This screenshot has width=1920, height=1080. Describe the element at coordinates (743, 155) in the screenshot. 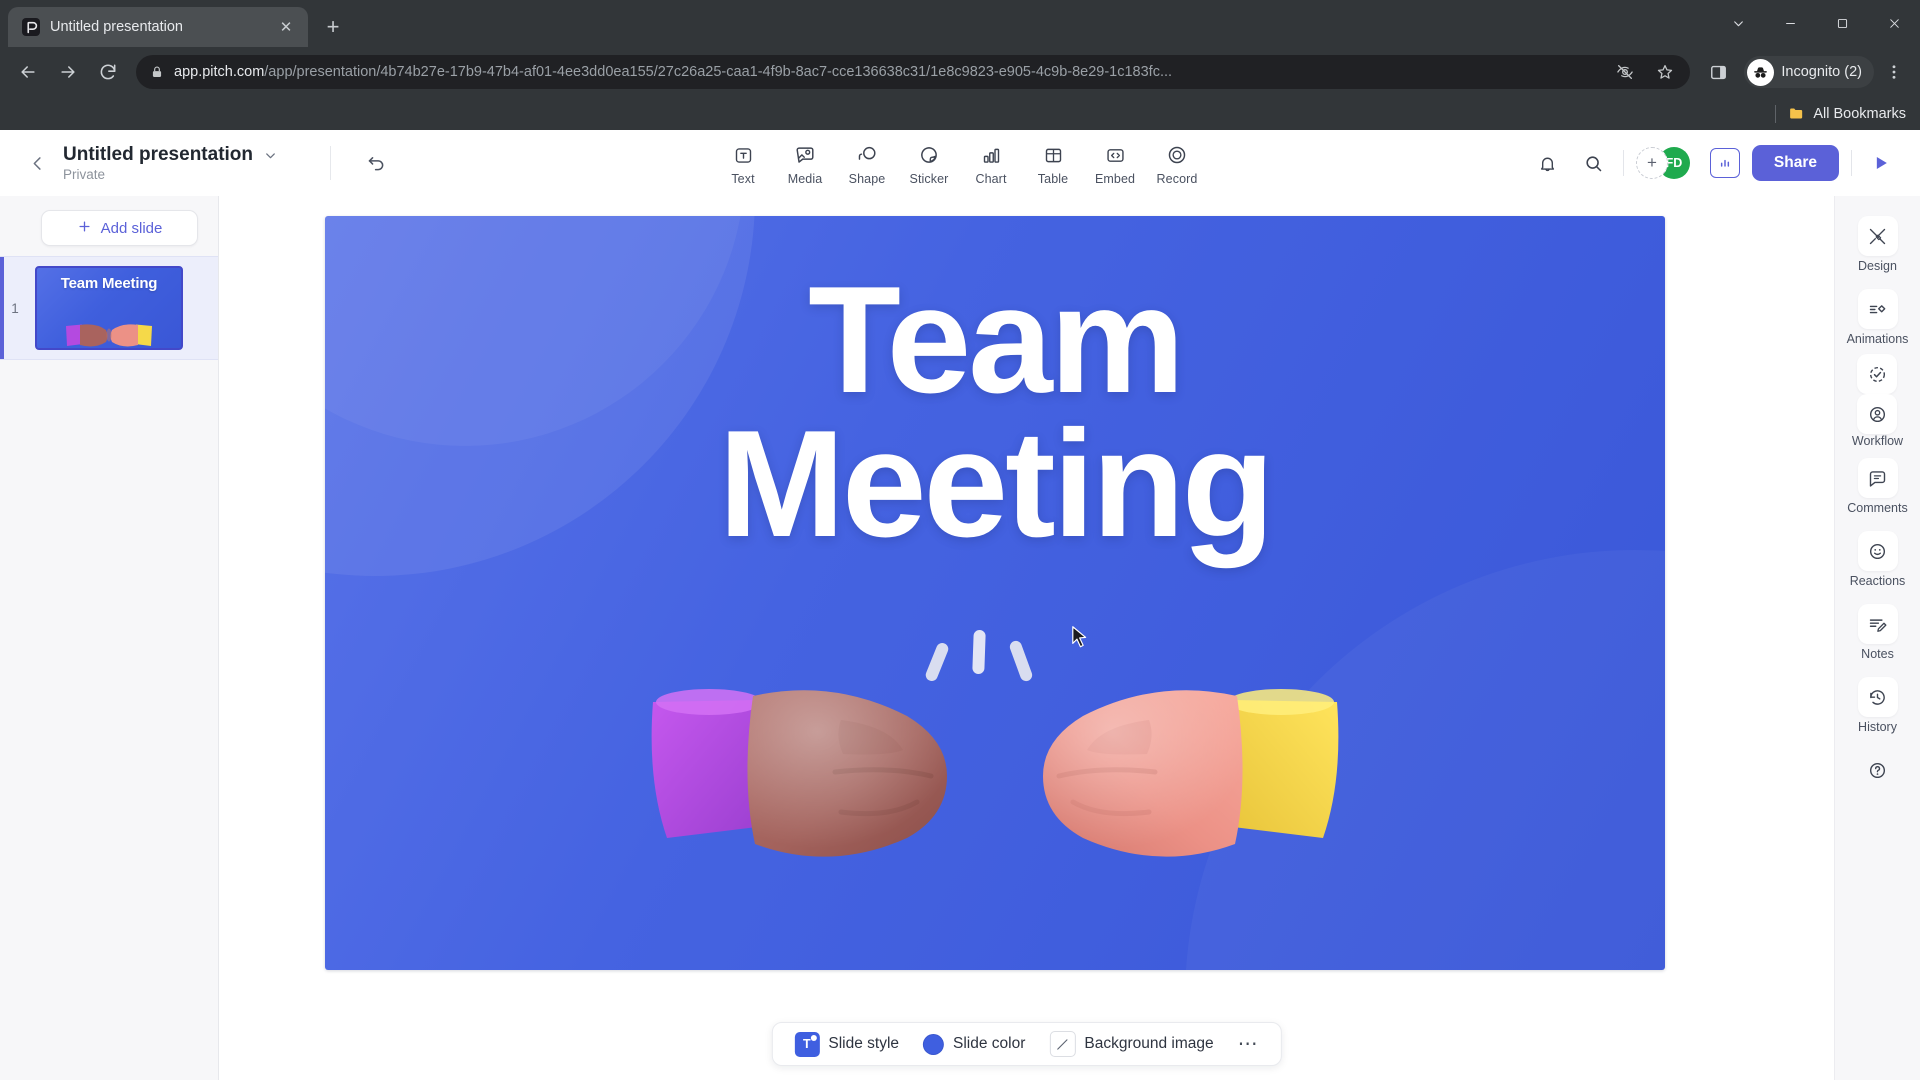

I see `text-box-icon` at that location.